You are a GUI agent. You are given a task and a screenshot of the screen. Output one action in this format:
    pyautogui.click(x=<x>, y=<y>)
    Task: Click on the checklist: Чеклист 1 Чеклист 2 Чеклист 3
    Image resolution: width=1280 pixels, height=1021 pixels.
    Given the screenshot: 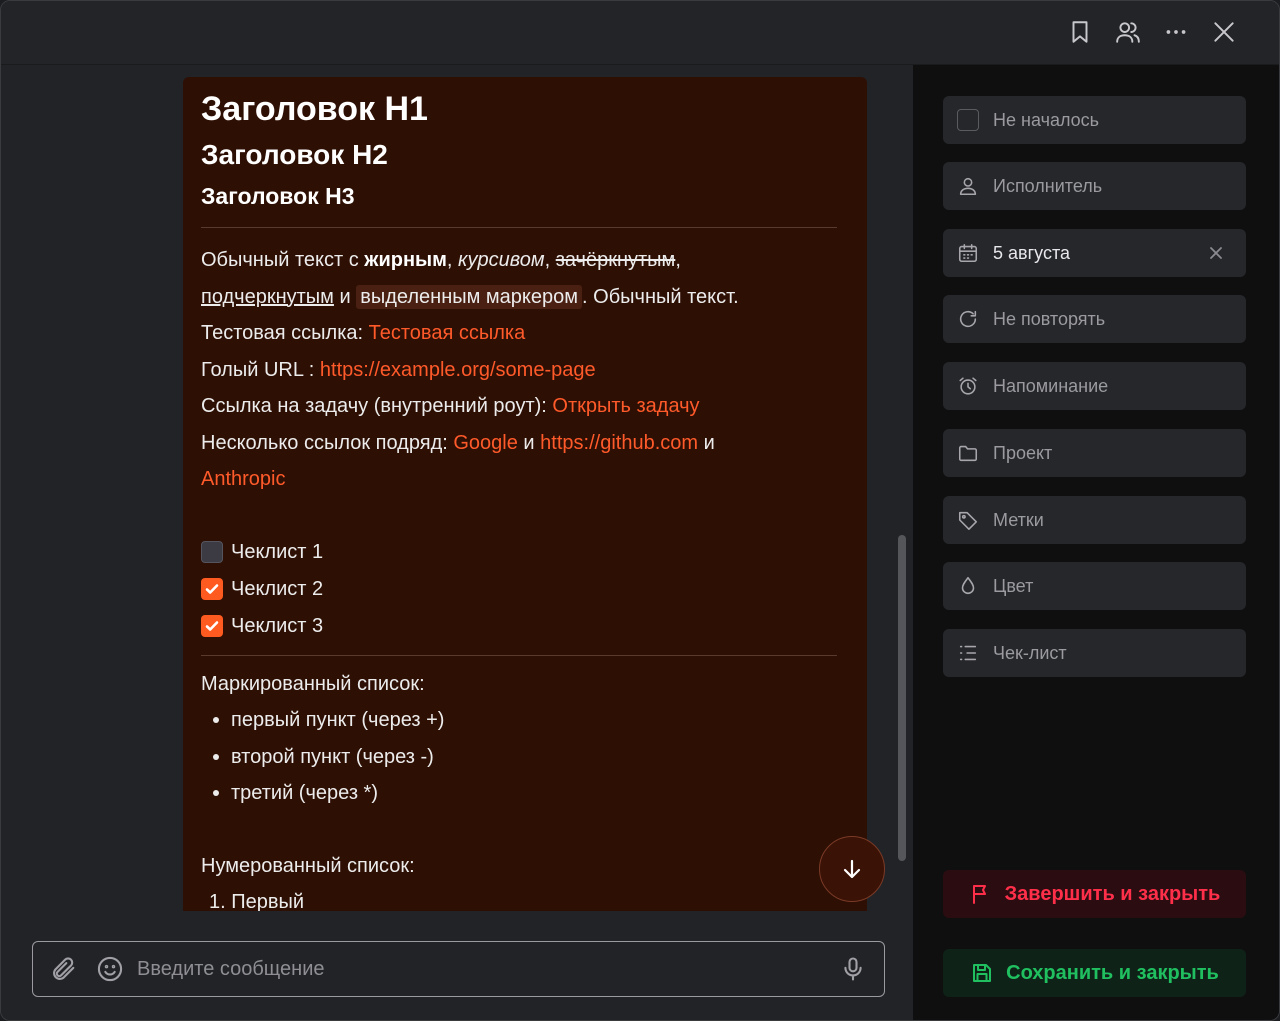 What is the action you would take?
    pyautogui.click(x=519, y=589)
    